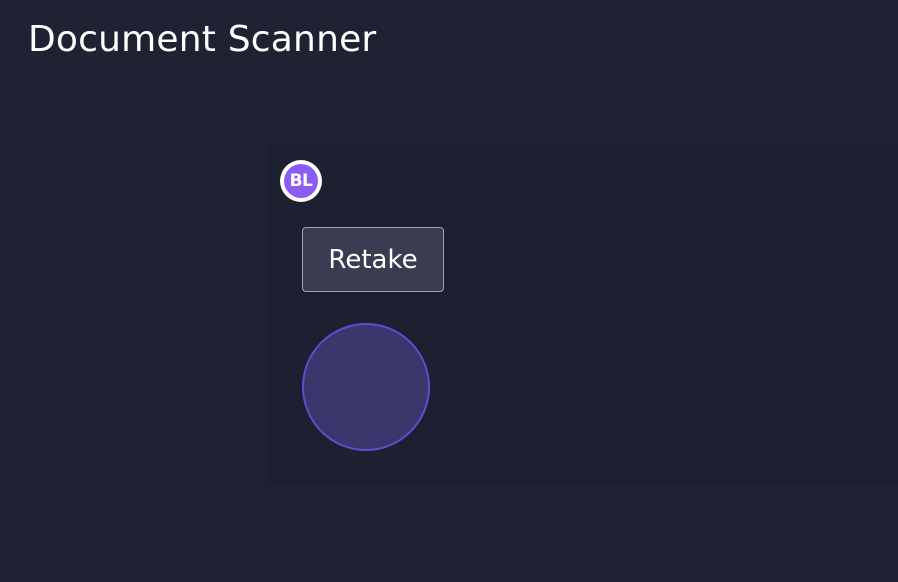 The height and width of the screenshot is (582, 898). What do you see at coordinates (366, 387) in the screenshot?
I see `capture-button` at bounding box center [366, 387].